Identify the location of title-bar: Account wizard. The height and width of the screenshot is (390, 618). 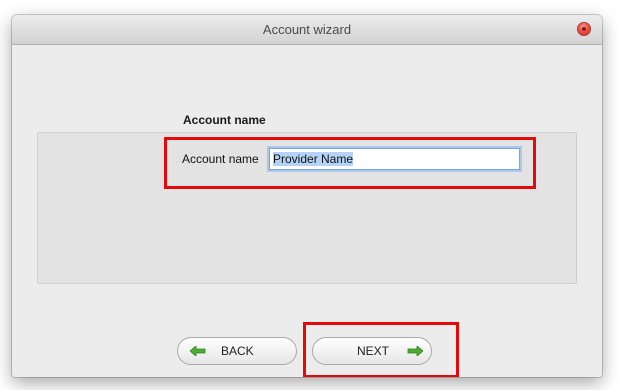
(307, 30).